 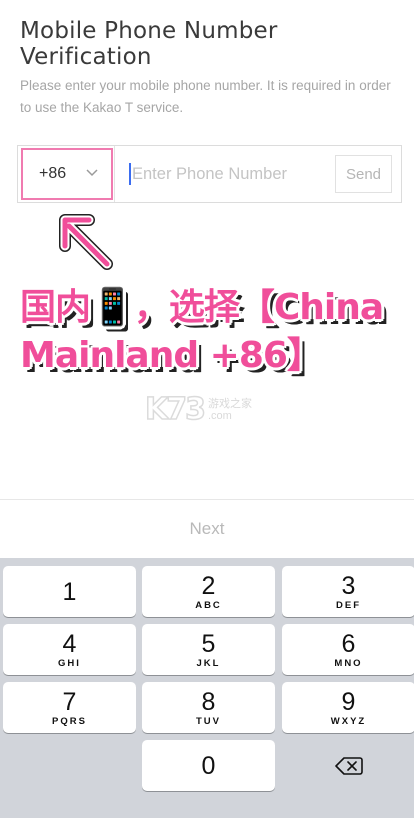 What do you see at coordinates (226, 174) in the screenshot?
I see `phone-number-input` at bounding box center [226, 174].